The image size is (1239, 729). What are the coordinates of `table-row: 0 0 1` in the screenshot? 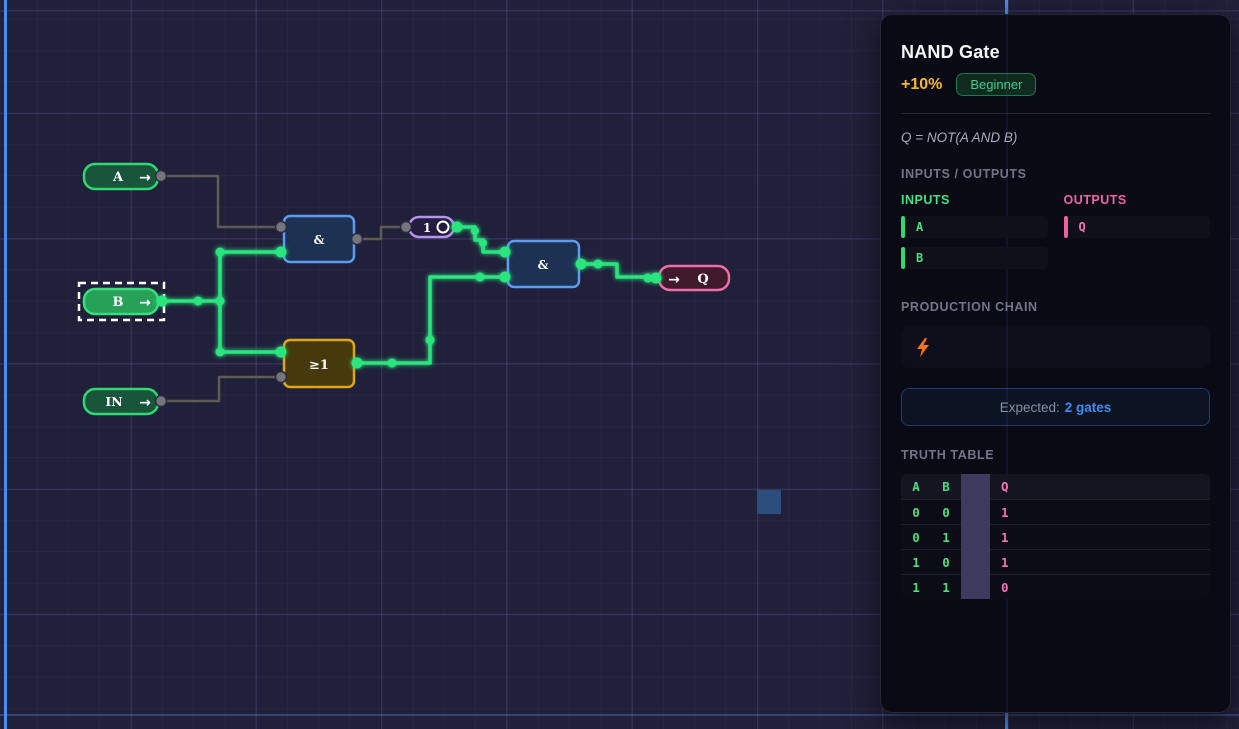 It's located at (1055, 511).